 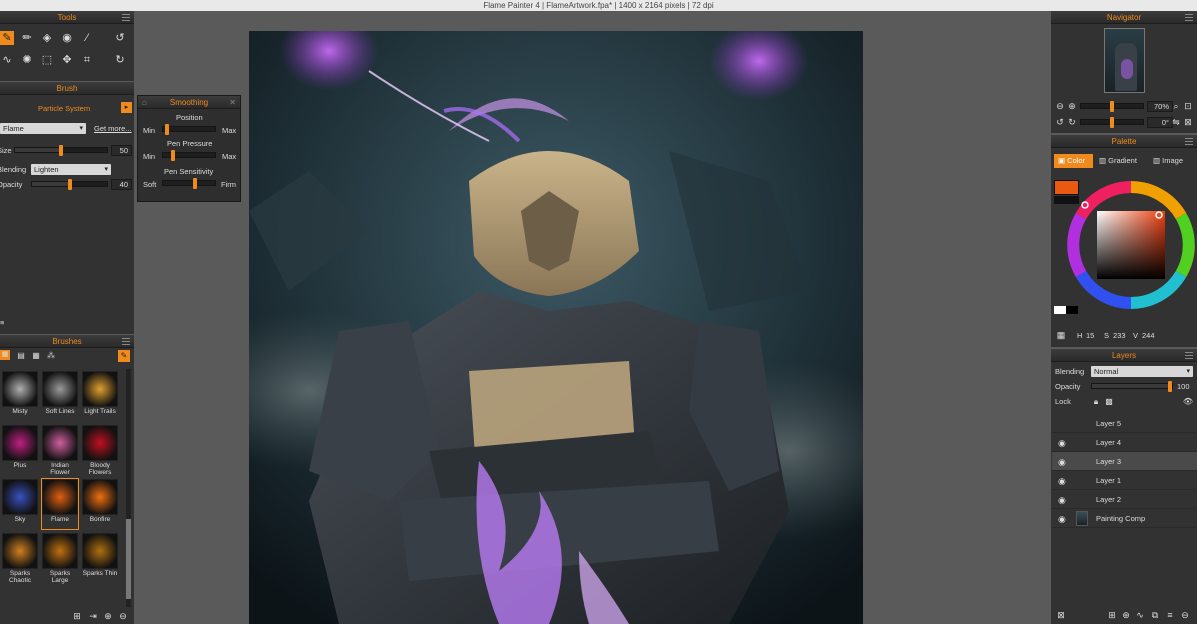 What do you see at coordinates (144, 102) in the screenshot?
I see `pin-icon: ⌂` at bounding box center [144, 102].